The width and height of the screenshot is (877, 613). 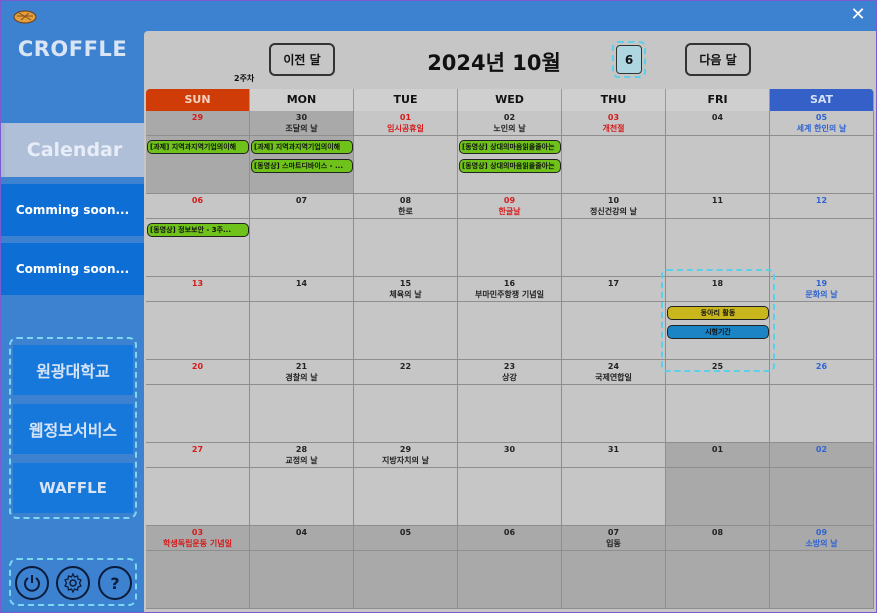 What do you see at coordinates (717, 366) in the screenshot?
I see `day-number: 25` at bounding box center [717, 366].